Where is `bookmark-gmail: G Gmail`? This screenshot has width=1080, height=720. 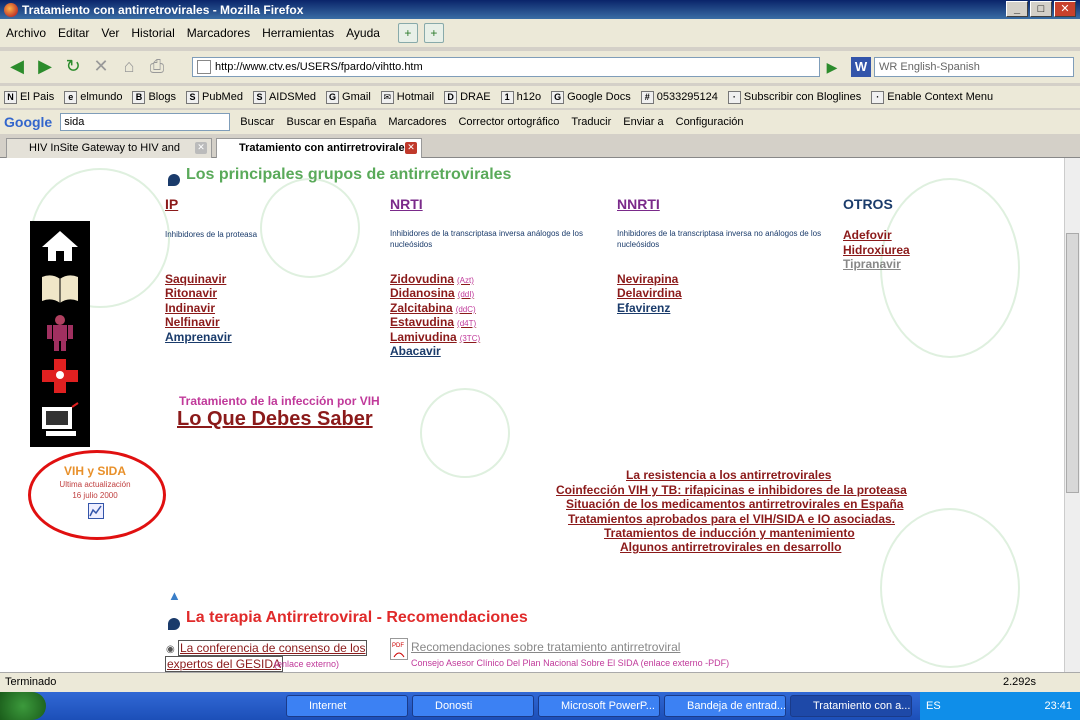 bookmark-gmail: G Gmail is located at coordinates (348, 97).